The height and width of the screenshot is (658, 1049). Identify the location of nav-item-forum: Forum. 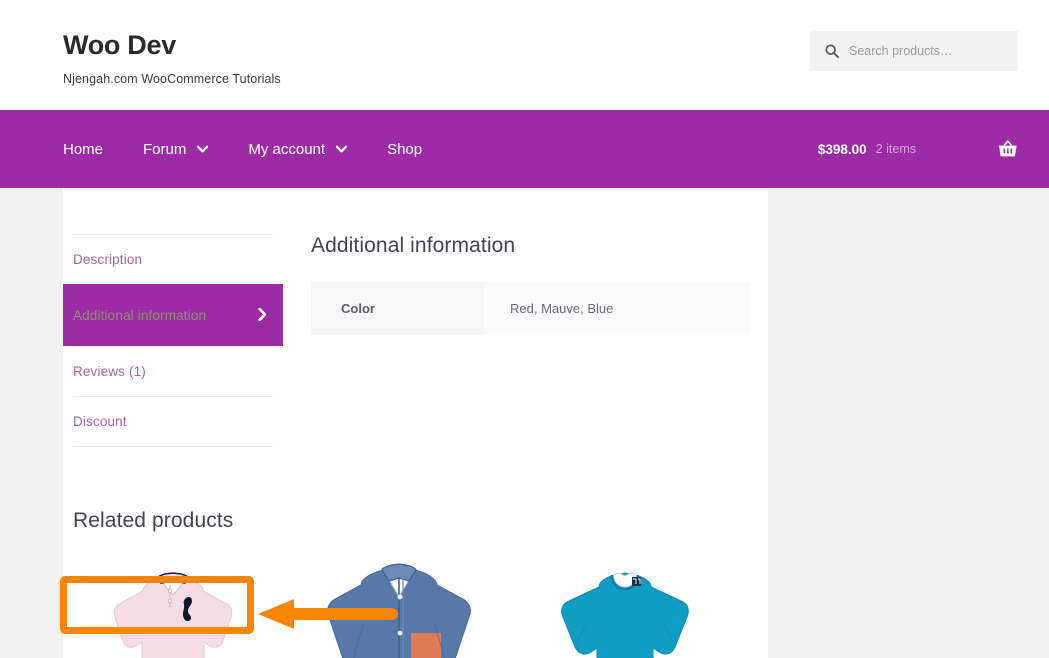
(176, 149).